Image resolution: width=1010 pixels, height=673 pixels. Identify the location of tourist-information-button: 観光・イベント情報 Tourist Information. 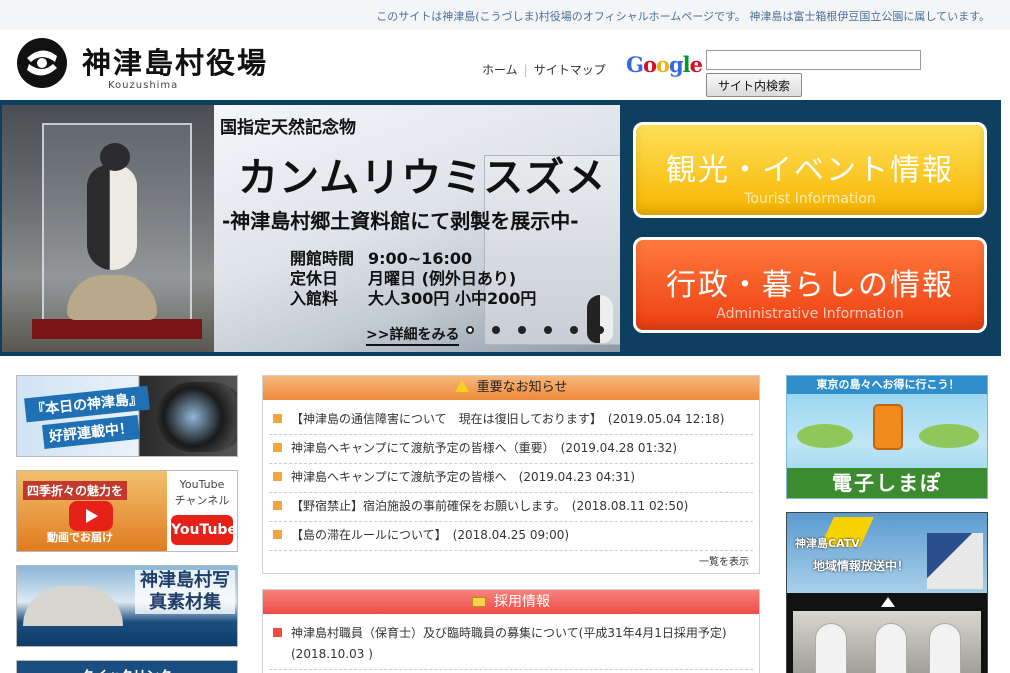
(810, 170).